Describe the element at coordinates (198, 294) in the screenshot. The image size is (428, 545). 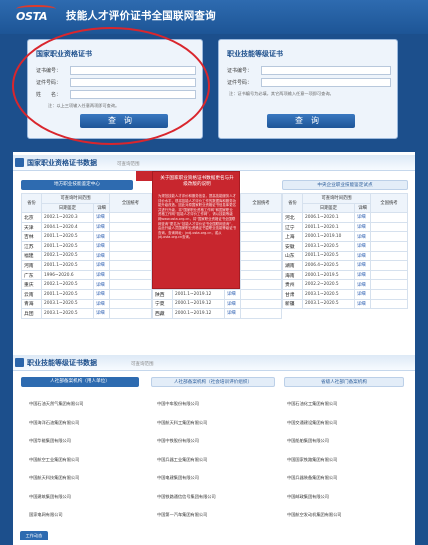
I see `date-range-cell: 2001.1~2019.12` at that location.